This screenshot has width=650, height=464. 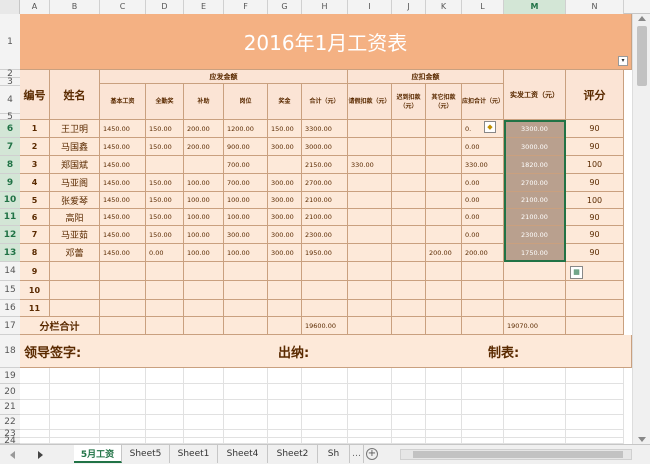 What do you see at coordinates (35, 129) in the screenshot?
I see `row-no: 1` at bounding box center [35, 129].